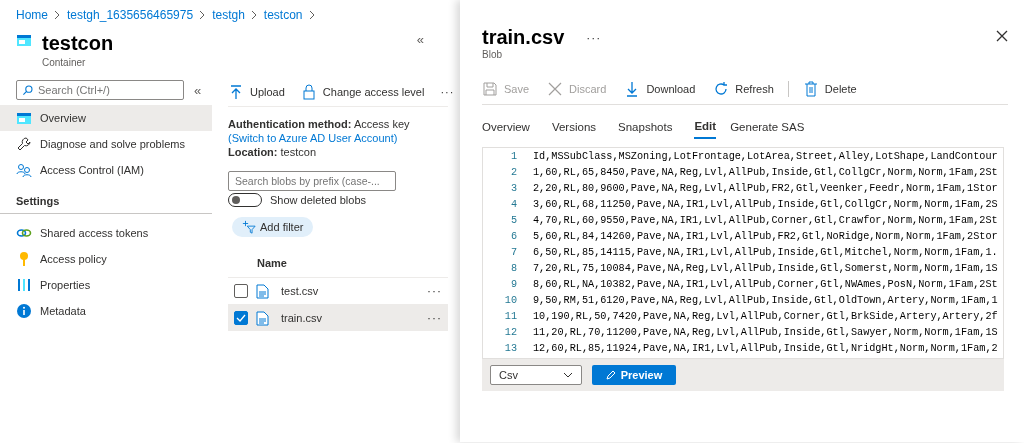 The height and width of the screenshot is (443, 1024). I want to click on code-line: 9,50,RM,51,6120,Pave,NA,Reg,Lvl,AllPub,Inside,Gtl,OldTown,Artery,Norm,1Fam,1, so click(765, 300).